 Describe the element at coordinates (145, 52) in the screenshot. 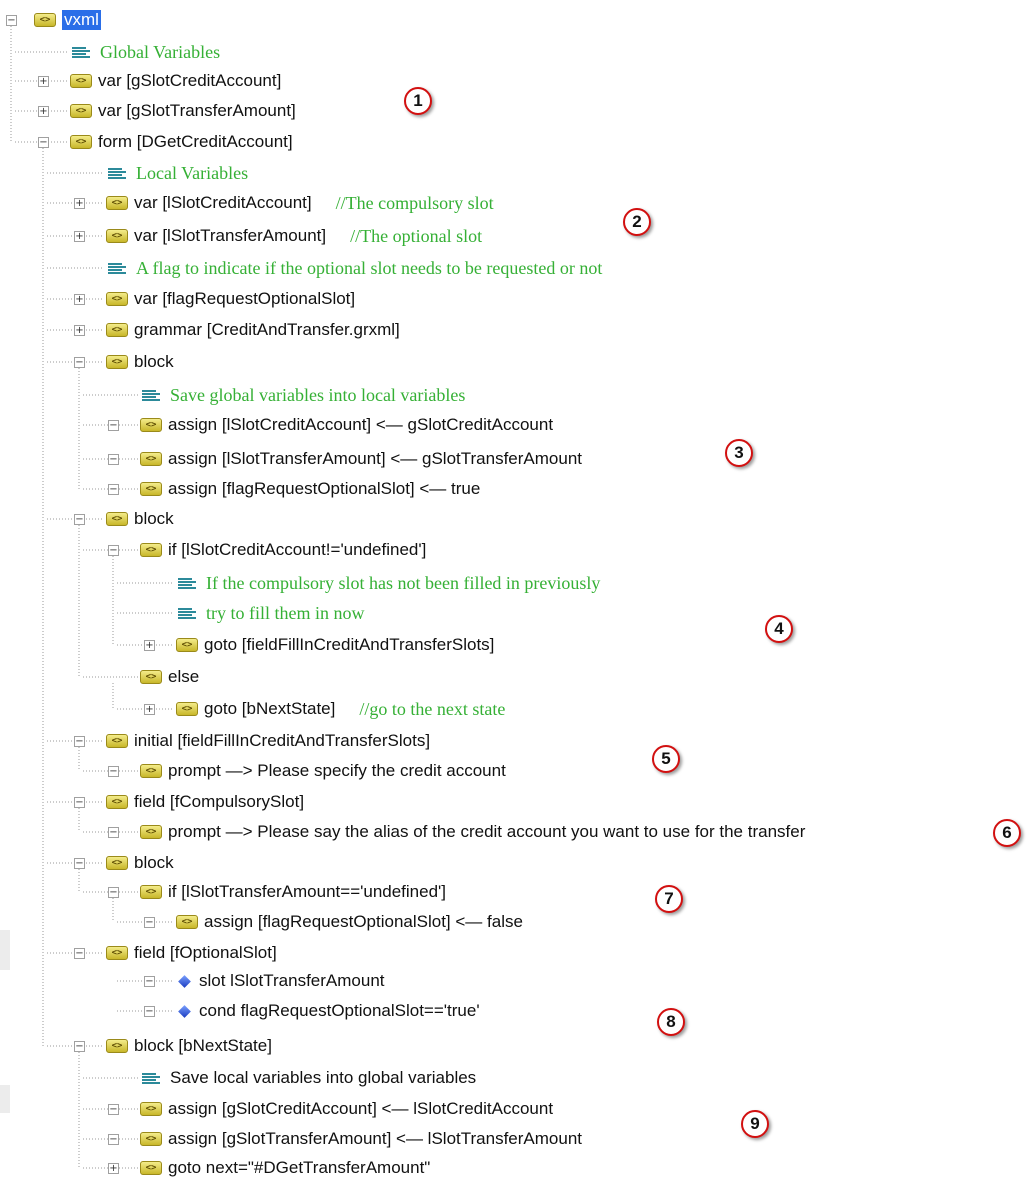

I see `tree-node: Global Variables` at that location.